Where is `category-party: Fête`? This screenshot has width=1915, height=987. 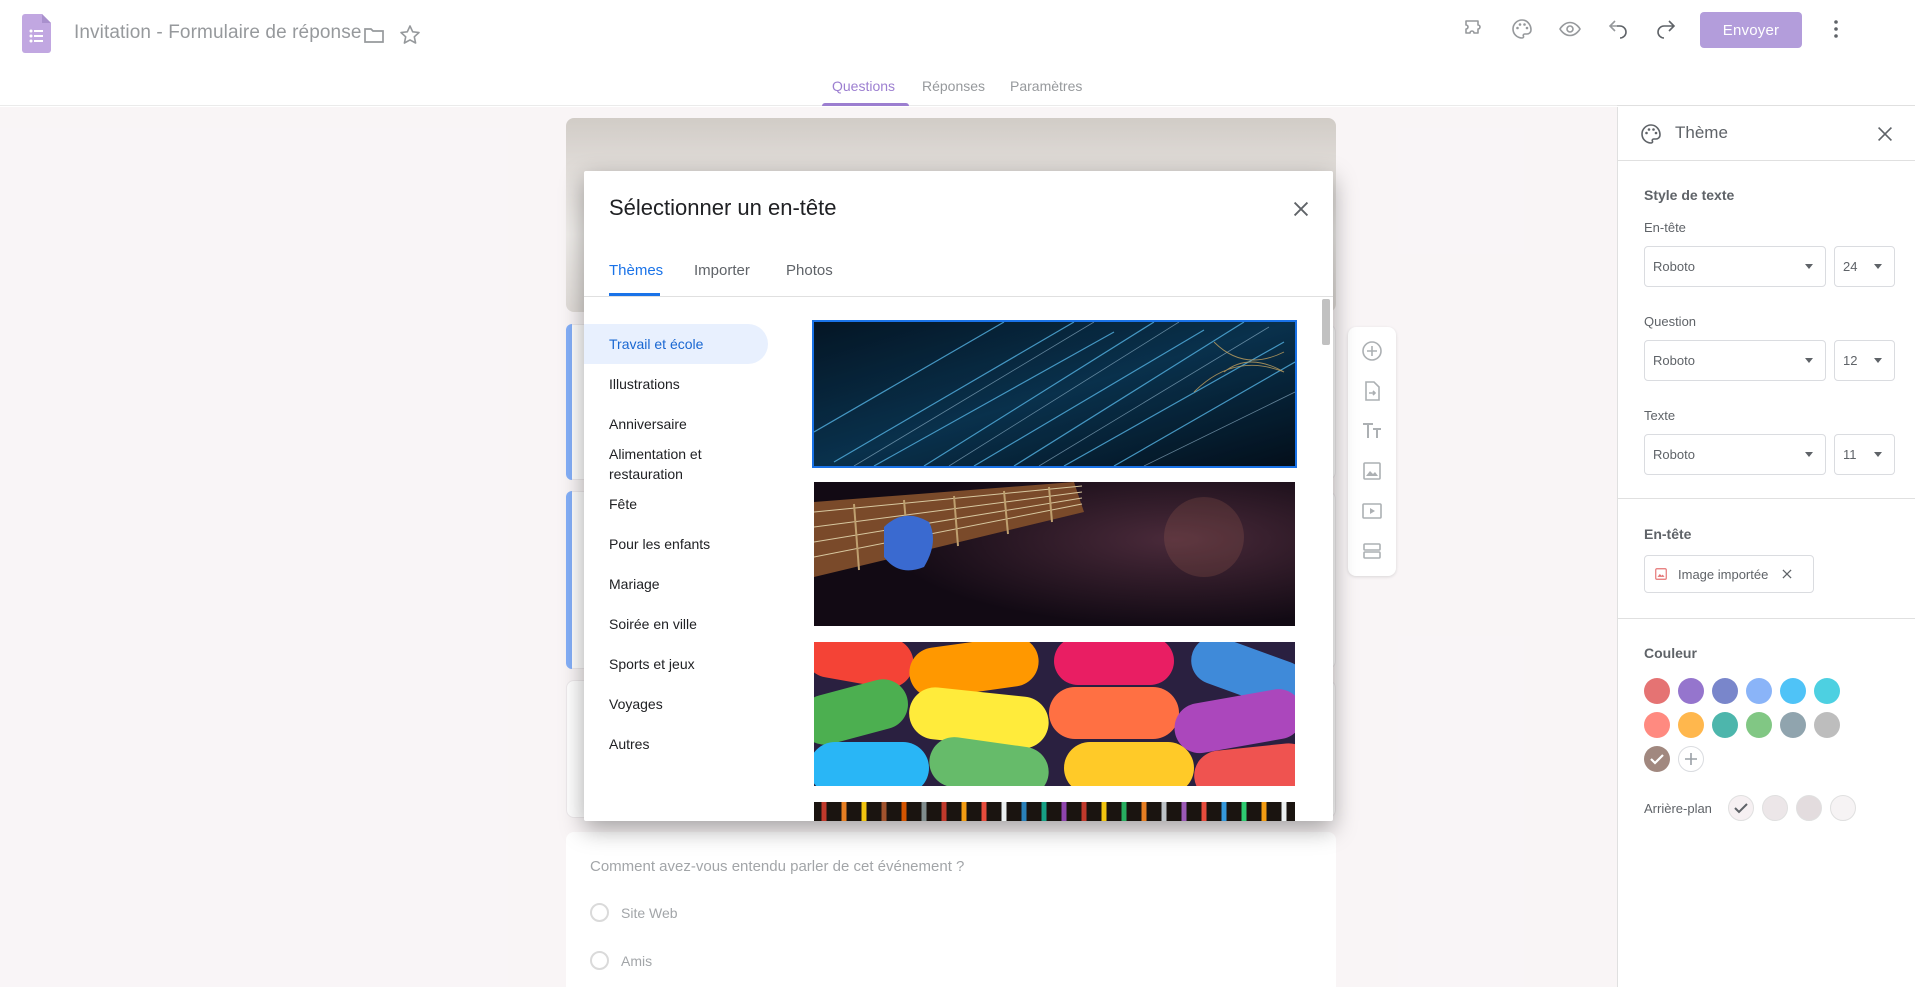
category-party: Fête is located at coordinates (689, 504).